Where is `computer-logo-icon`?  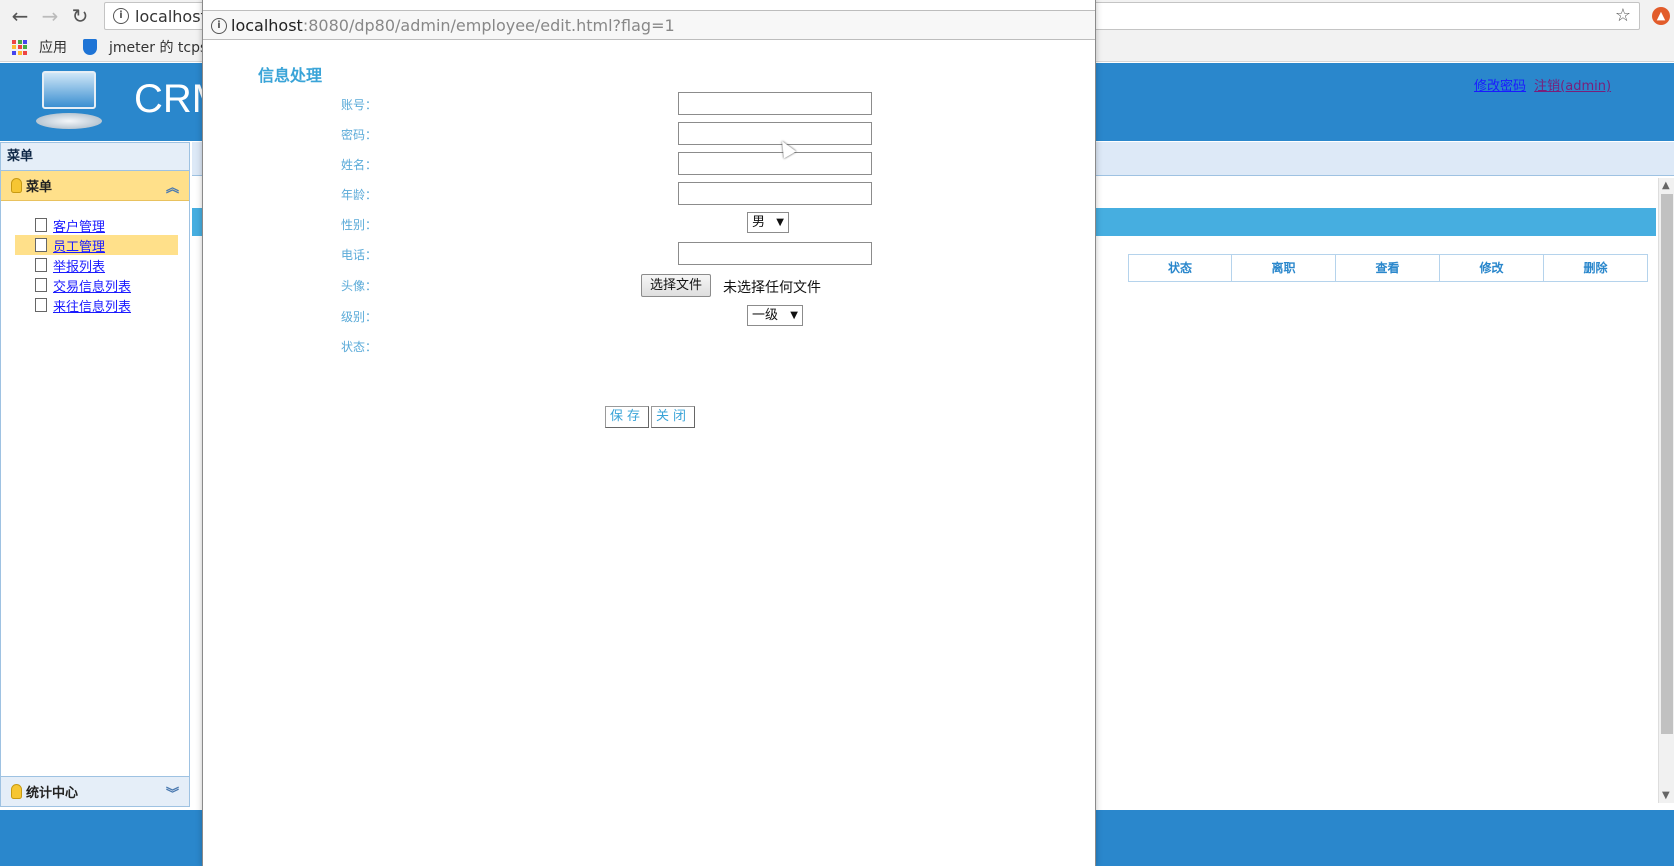
computer-logo-icon is located at coordinates (69, 101).